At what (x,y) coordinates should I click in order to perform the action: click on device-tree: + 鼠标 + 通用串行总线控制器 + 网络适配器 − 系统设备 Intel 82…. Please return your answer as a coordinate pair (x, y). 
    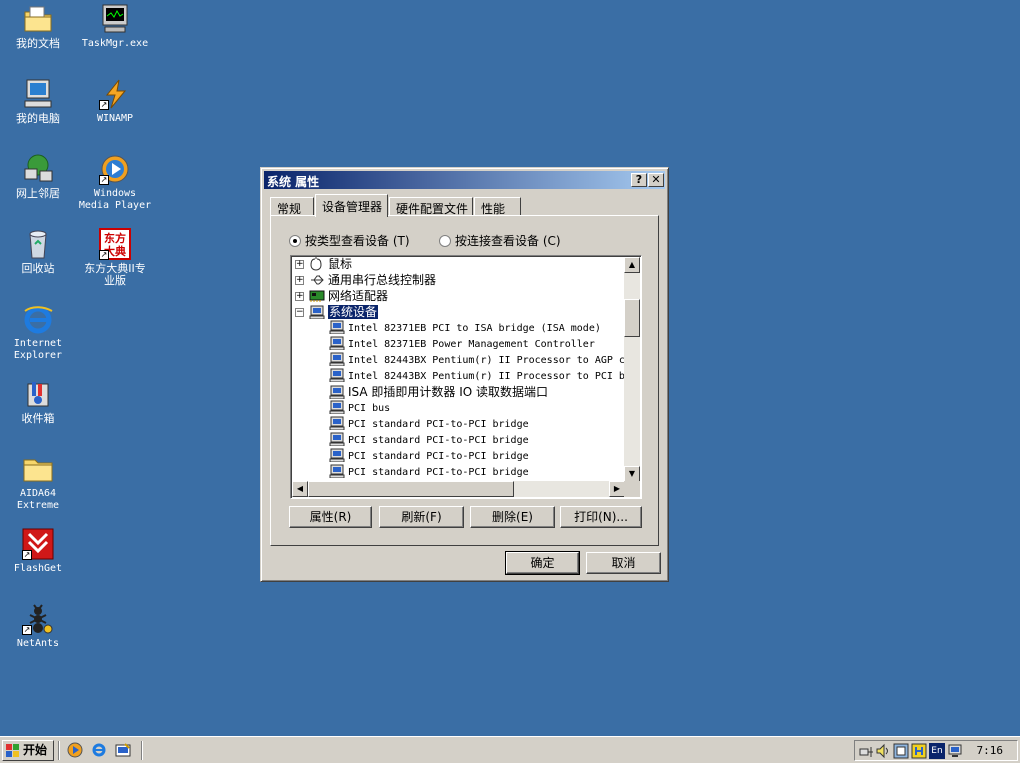
    Looking at the image, I should click on (466, 377).